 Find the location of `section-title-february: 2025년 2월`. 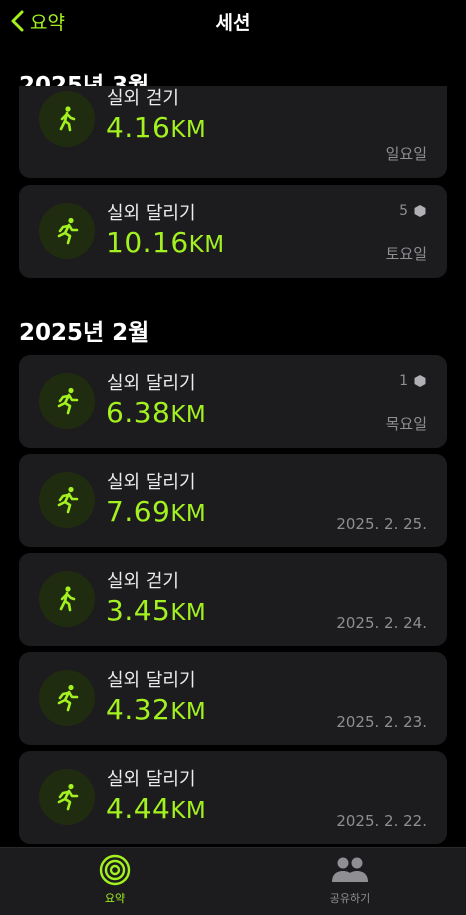

section-title-february: 2025년 2월 is located at coordinates (84, 333).